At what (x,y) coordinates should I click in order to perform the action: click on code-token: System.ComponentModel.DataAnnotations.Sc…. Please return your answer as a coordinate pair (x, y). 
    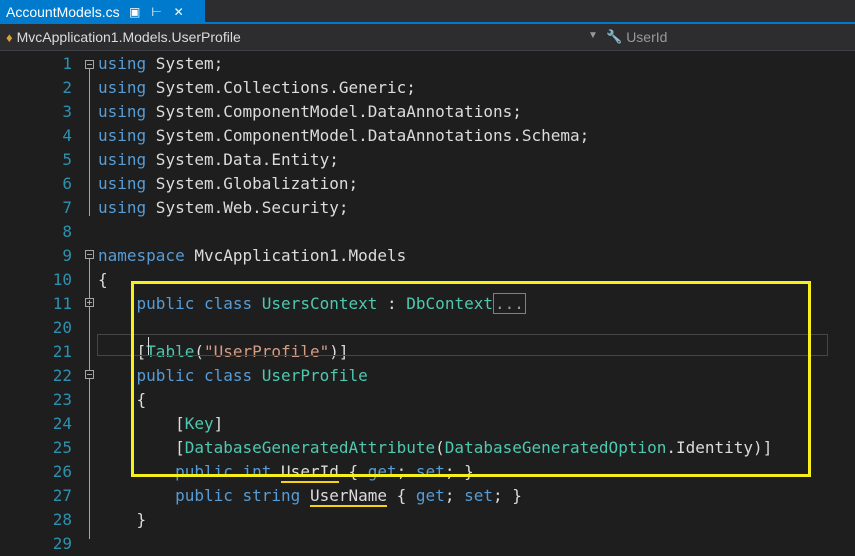
    Looking at the image, I should click on (368, 135).